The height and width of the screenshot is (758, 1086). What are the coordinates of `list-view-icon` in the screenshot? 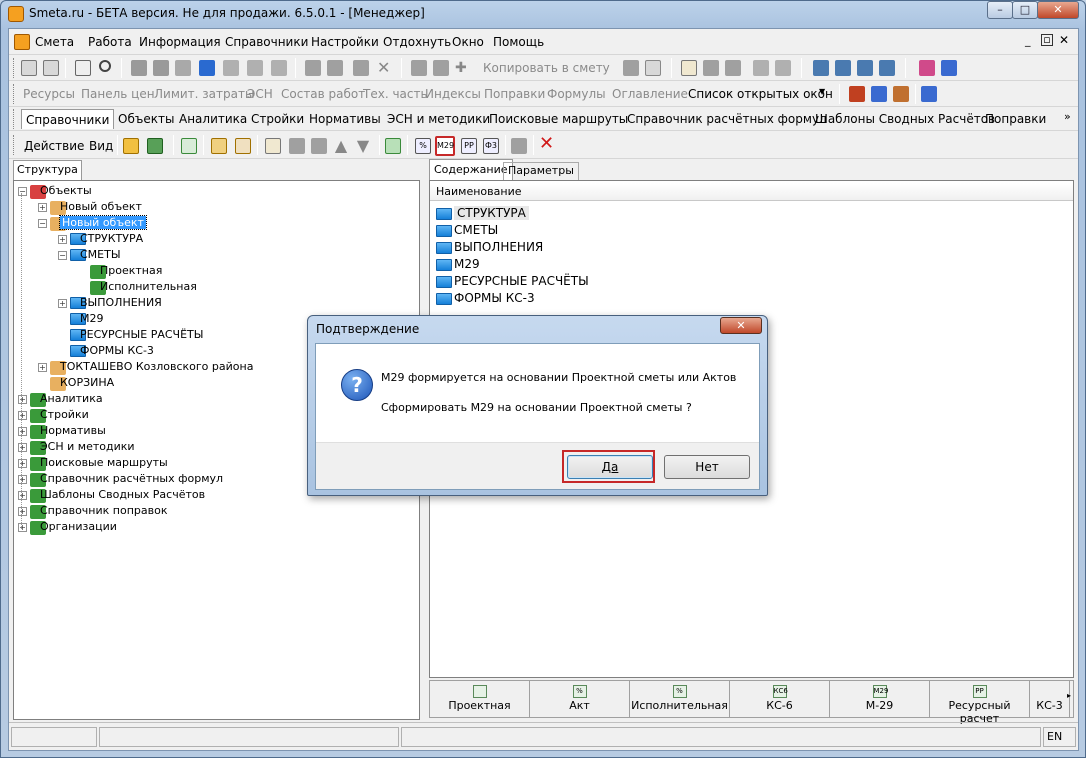 It's located at (51, 68).